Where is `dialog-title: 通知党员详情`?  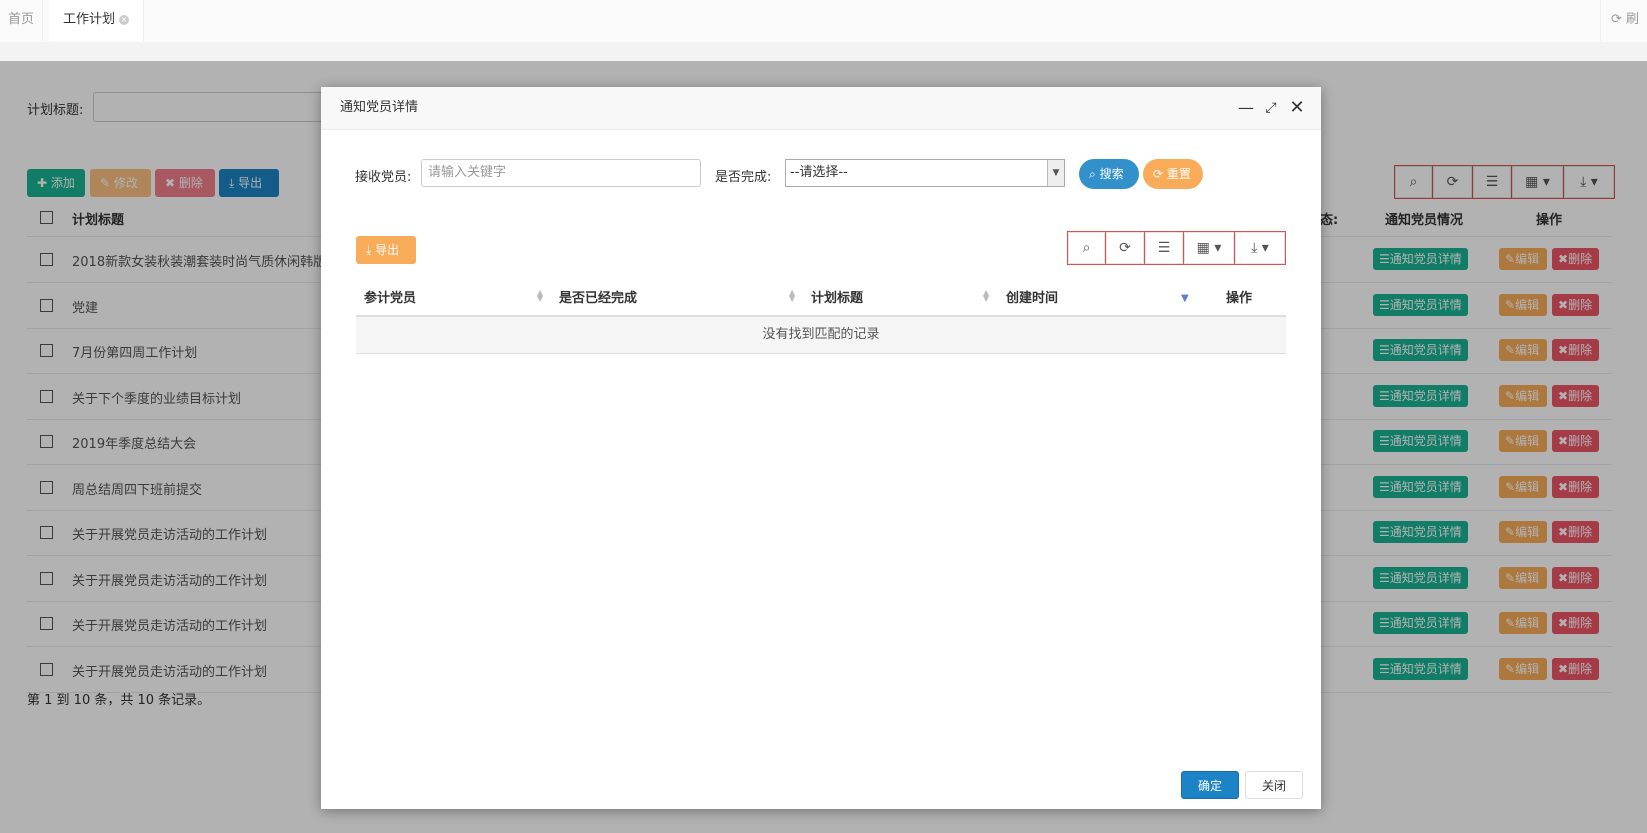 dialog-title: 通知党员详情 is located at coordinates (379, 107).